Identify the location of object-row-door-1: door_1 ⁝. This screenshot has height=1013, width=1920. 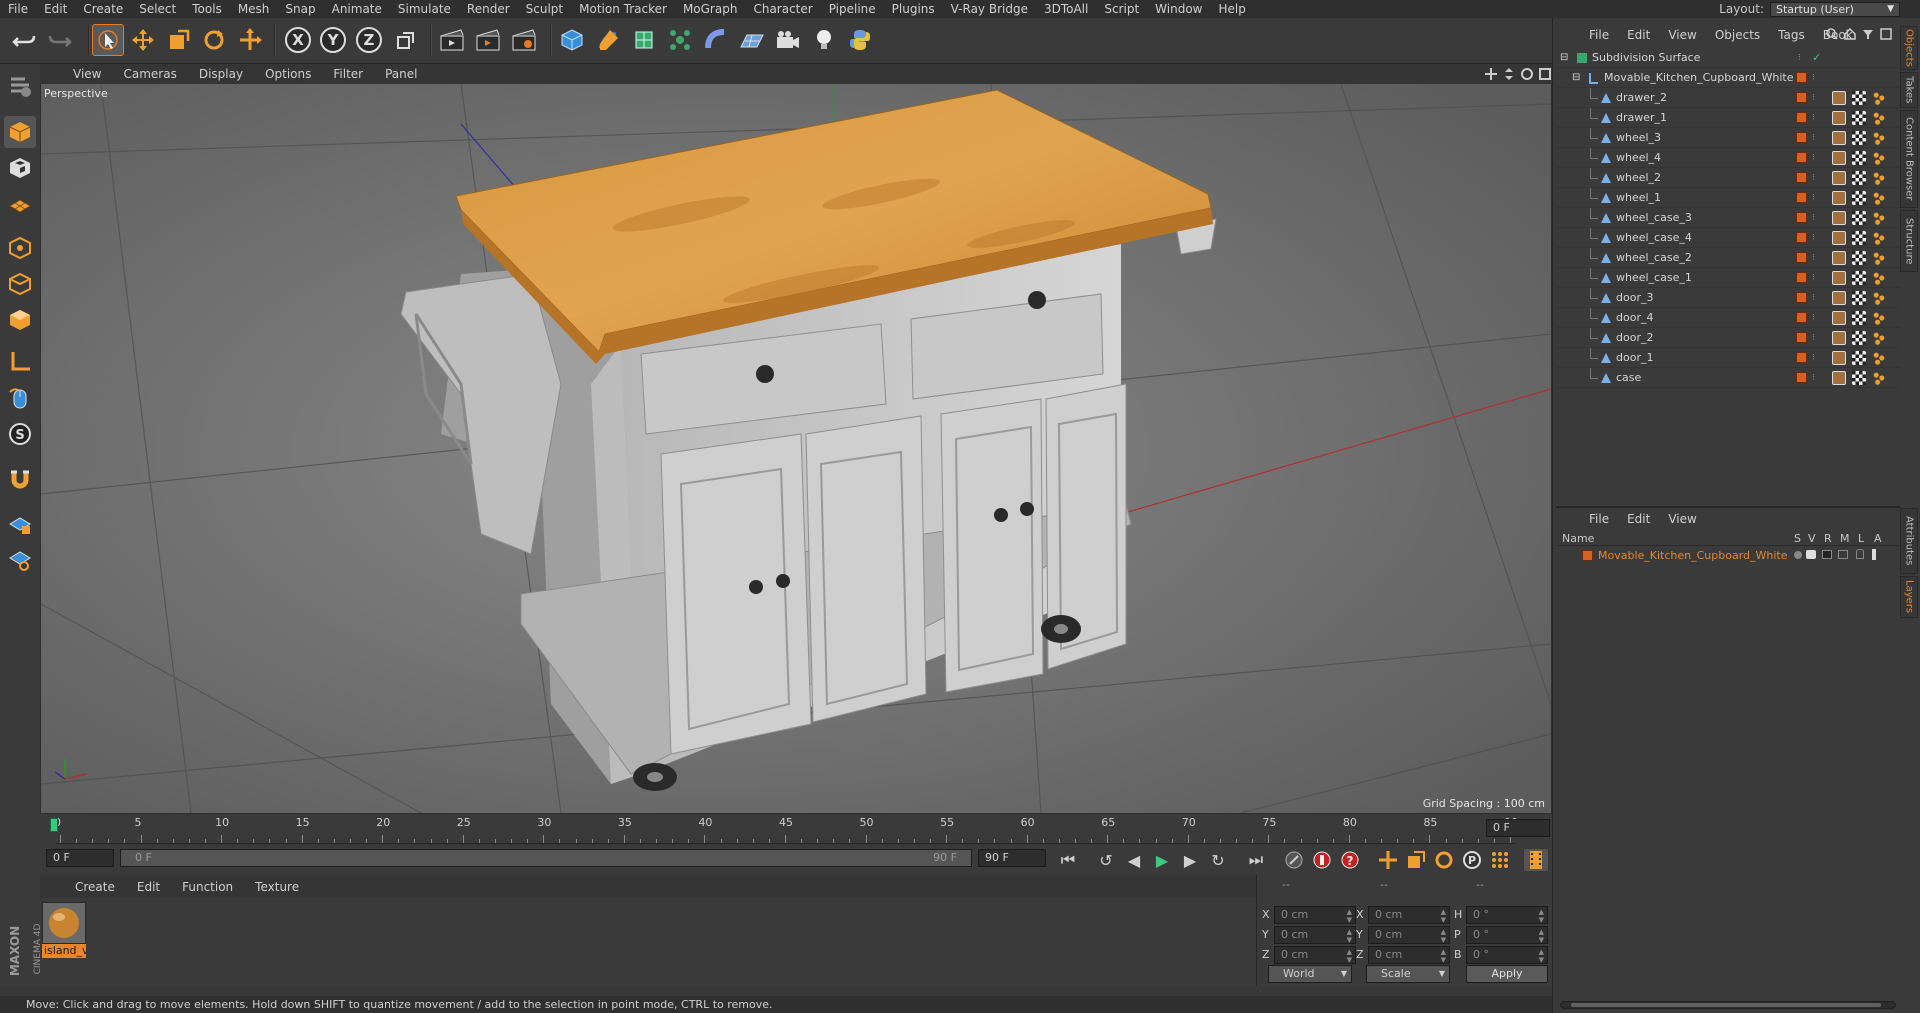
(1728, 358).